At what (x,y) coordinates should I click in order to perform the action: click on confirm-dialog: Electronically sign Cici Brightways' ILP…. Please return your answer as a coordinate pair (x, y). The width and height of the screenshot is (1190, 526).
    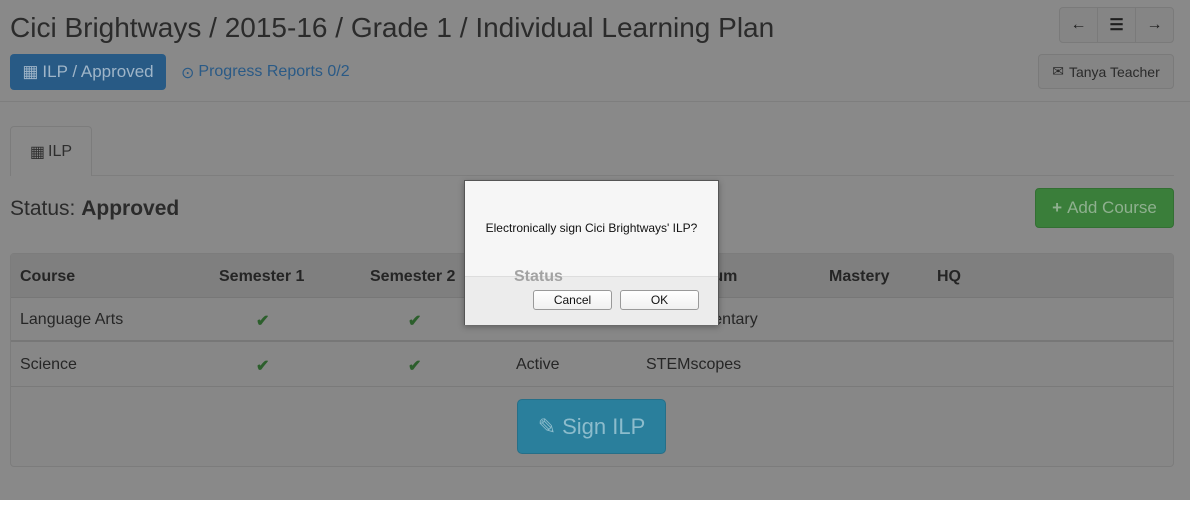
    Looking at the image, I should click on (591, 252).